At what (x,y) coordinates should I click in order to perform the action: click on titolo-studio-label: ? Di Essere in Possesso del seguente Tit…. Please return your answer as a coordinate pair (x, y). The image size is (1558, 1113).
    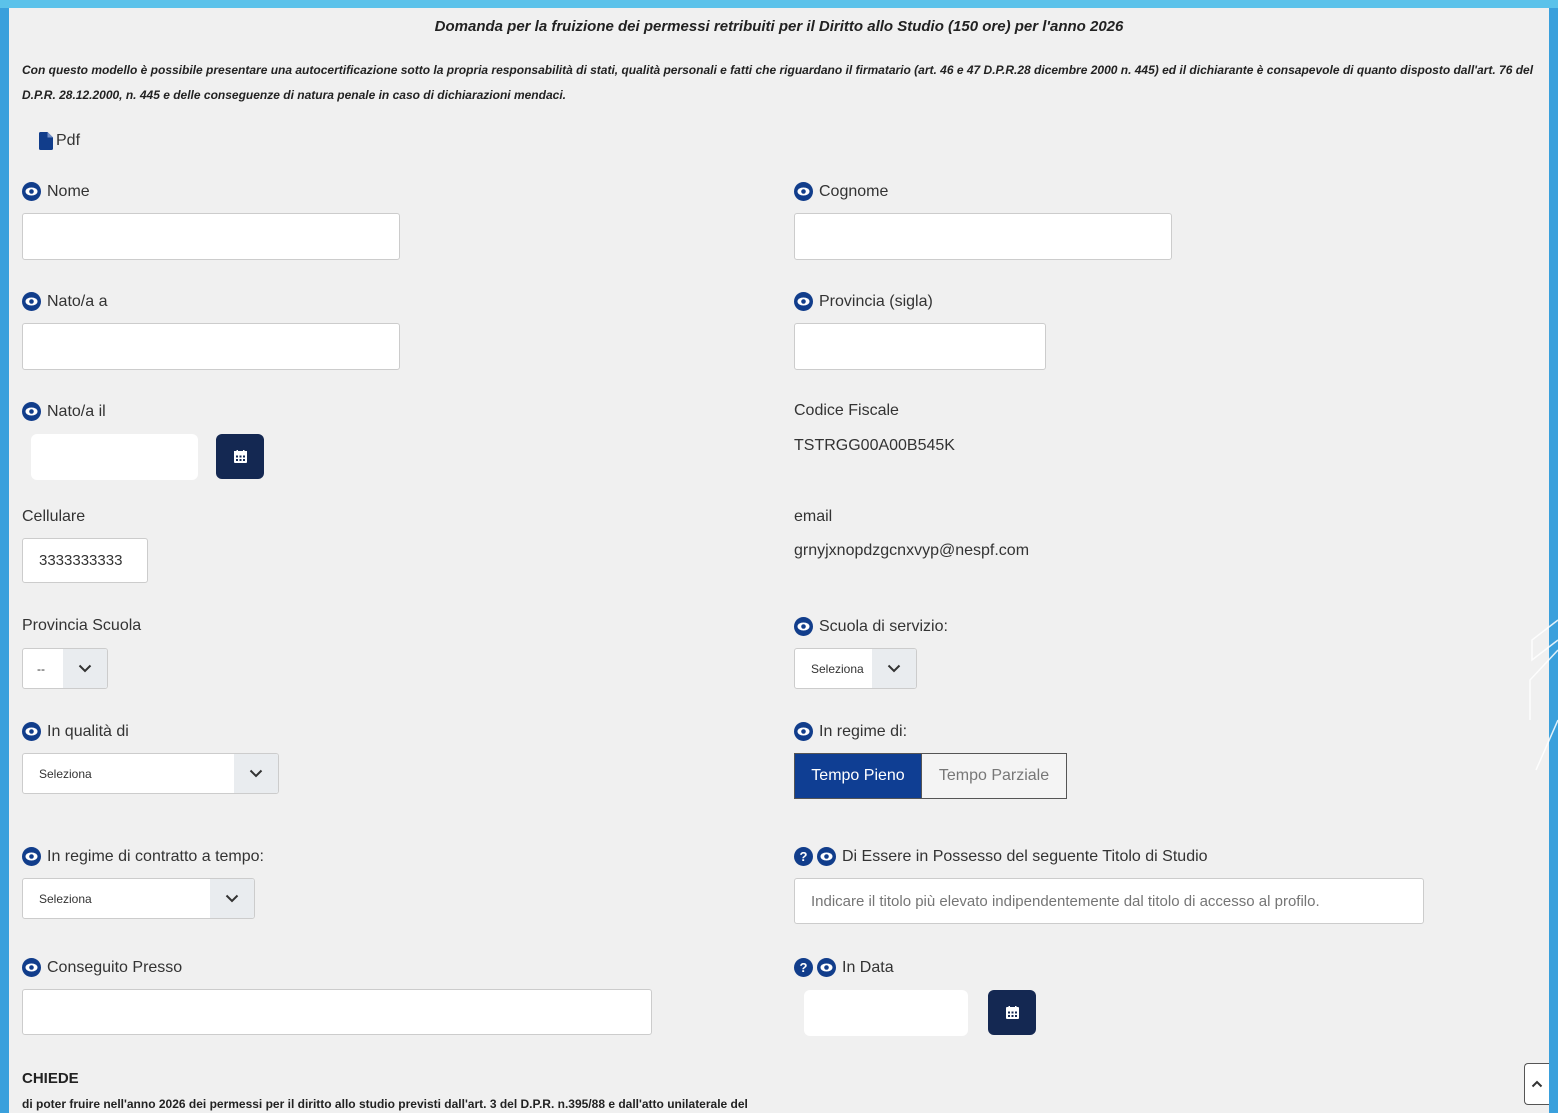
    Looking at the image, I should click on (1001, 856).